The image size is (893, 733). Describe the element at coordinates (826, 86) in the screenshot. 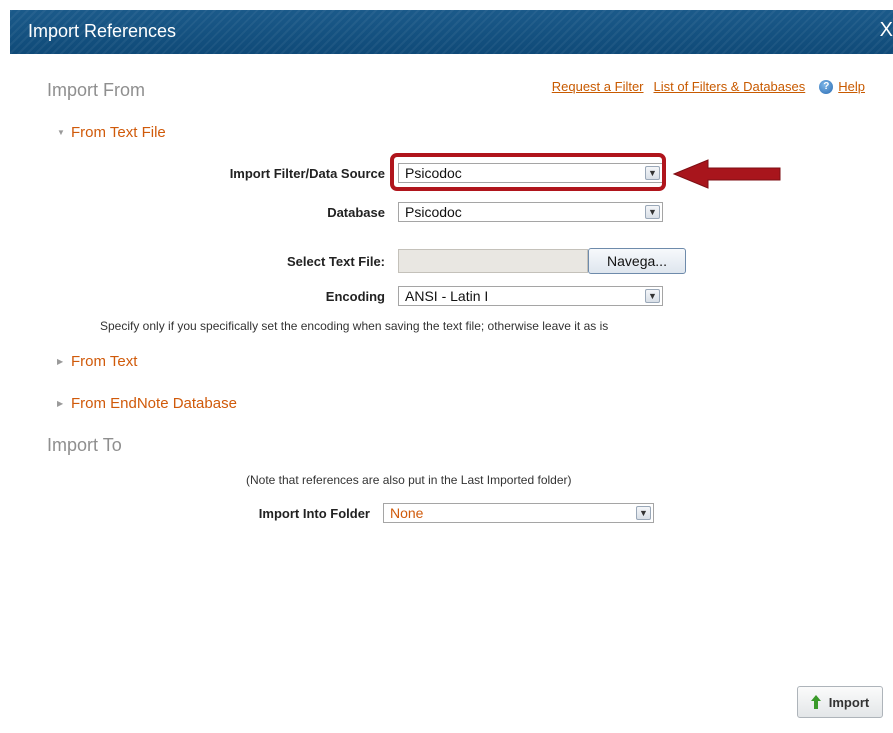

I see `help-icon: ?` at that location.